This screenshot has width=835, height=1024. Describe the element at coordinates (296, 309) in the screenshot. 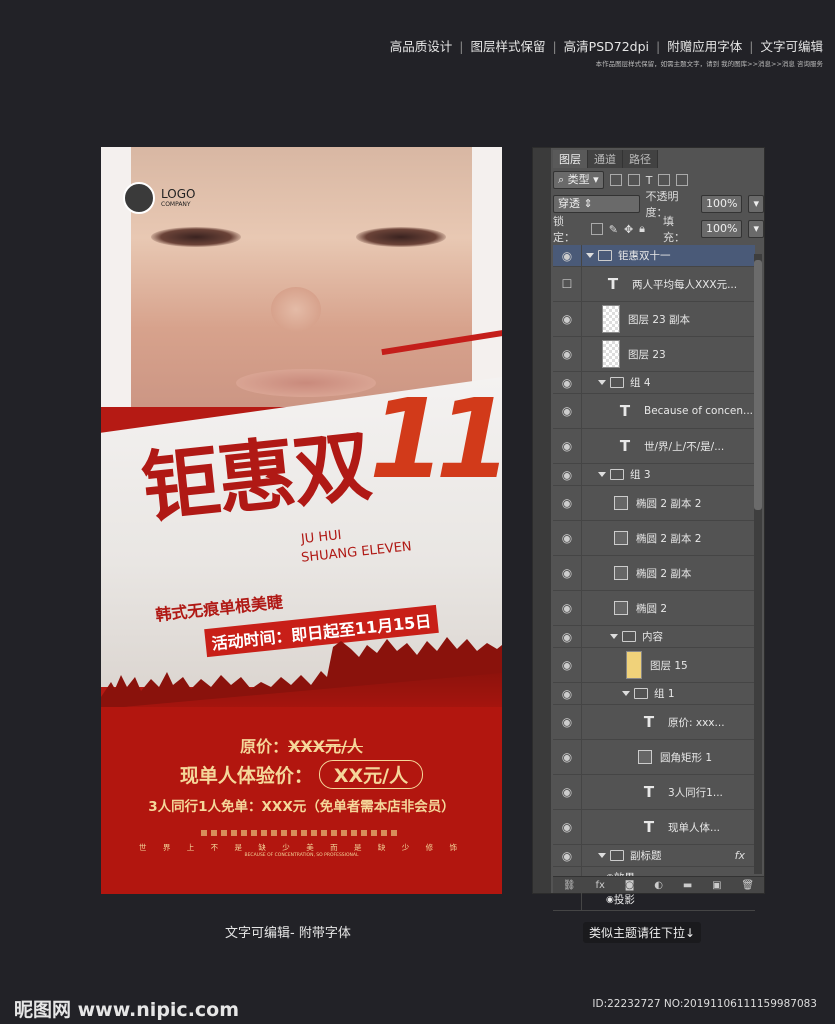

I see `nose` at that location.